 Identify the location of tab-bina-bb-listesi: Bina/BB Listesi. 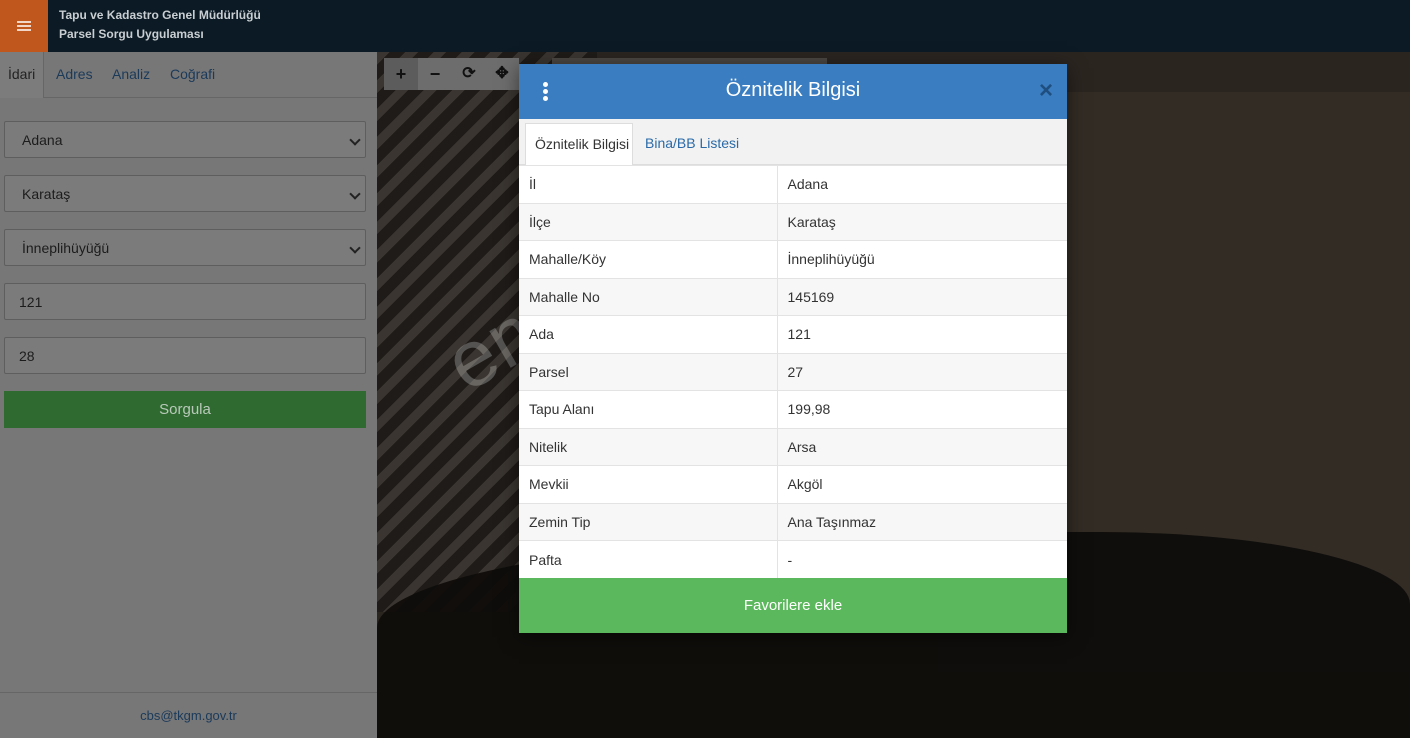
(692, 142).